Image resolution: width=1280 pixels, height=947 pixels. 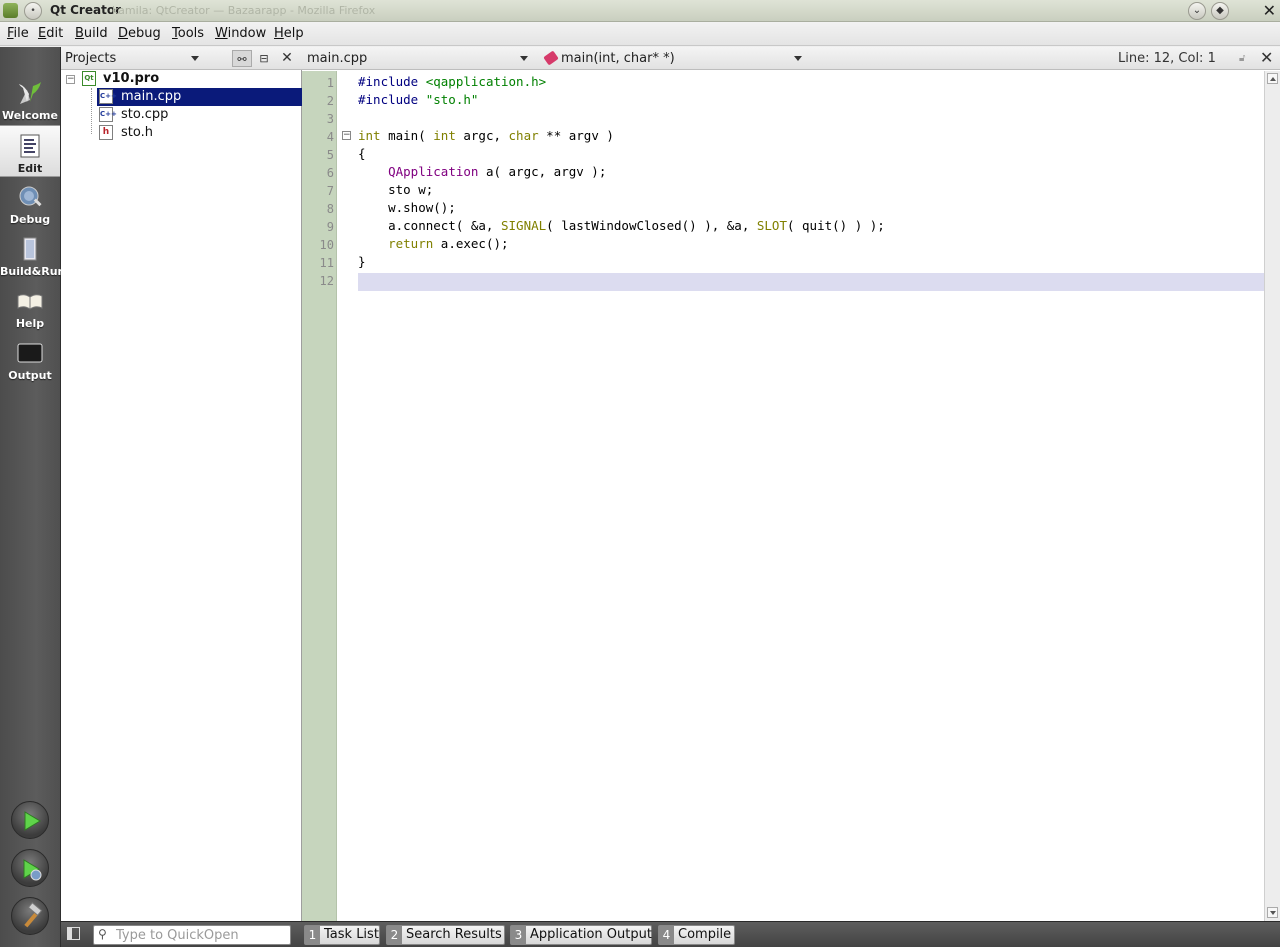 I want to click on code-line: return a.exec();, so click(x=448, y=243).